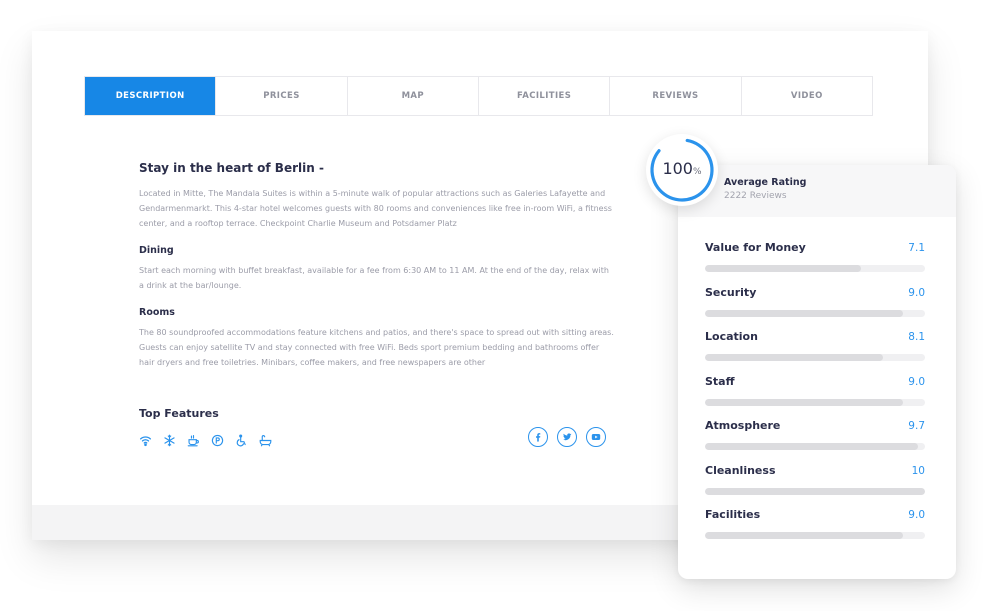 This screenshot has width=1000, height=611. Describe the element at coordinates (731, 292) in the screenshot. I see `rating-label: Security` at that location.